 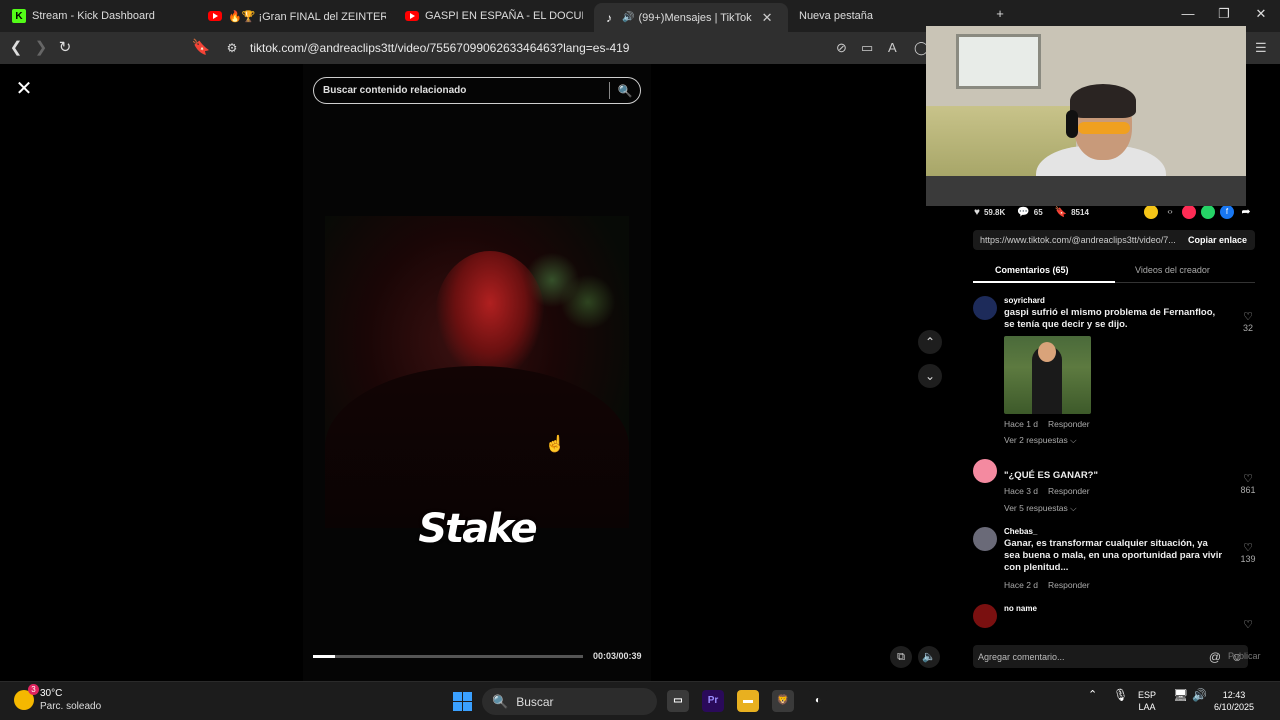 What do you see at coordinates (494, 16) in the screenshot?
I see `tab-gaspi-documental: GASPI EN ESPAÑA - EL DOCUMENTA` at bounding box center [494, 16].